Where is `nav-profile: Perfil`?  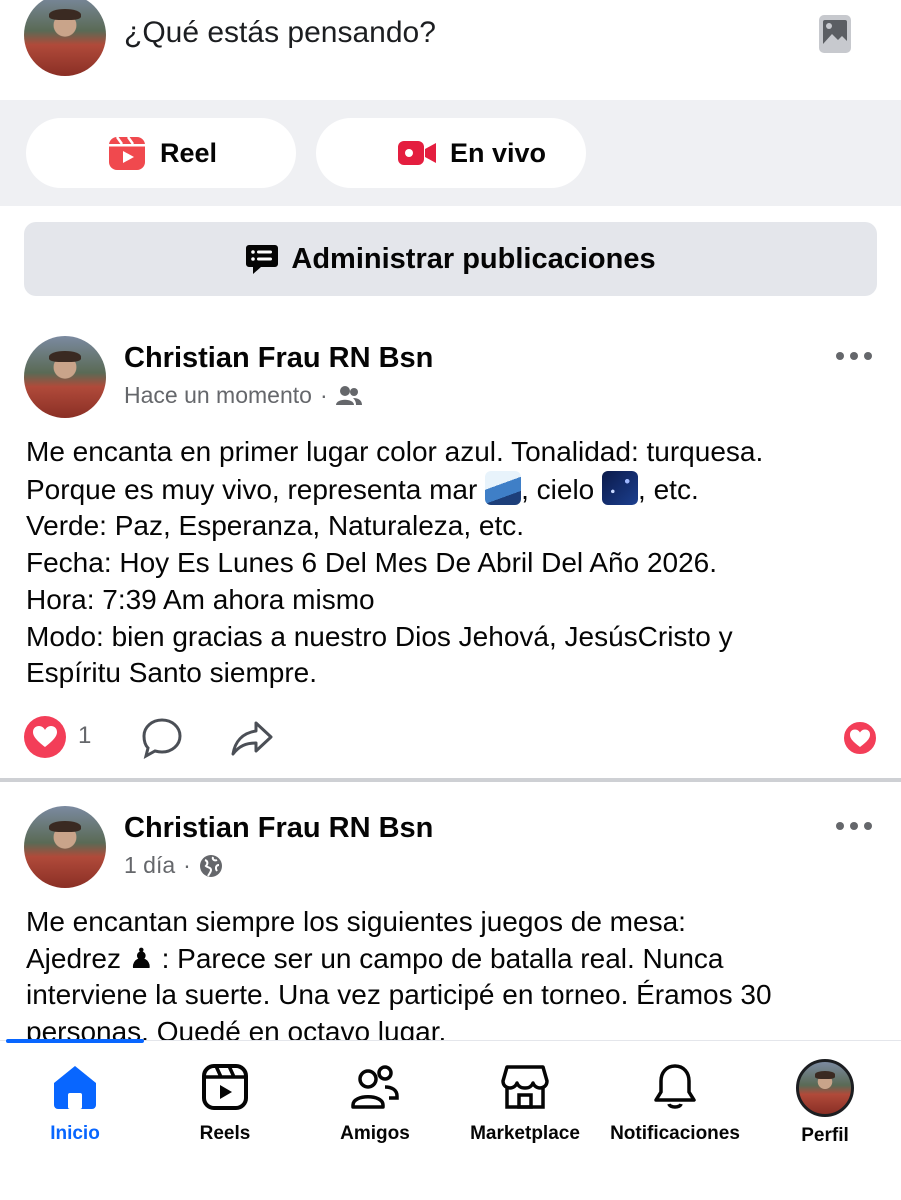
nav-profile: Perfil is located at coordinates (825, 1103).